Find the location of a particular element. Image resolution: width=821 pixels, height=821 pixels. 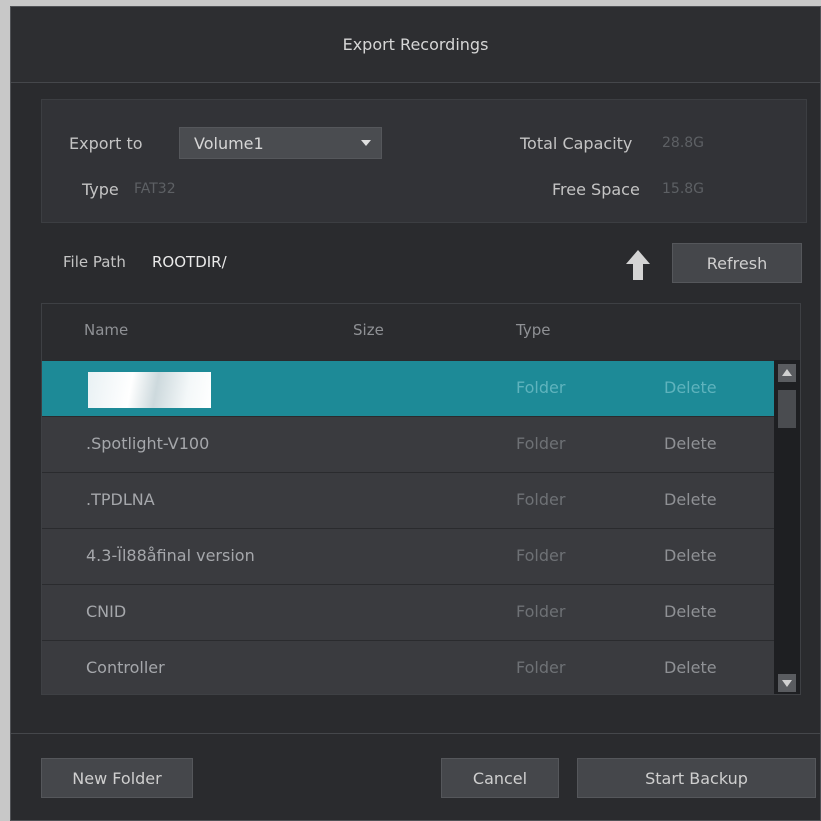

start-backup-button: Start Backup is located at coordinates (696, 778).